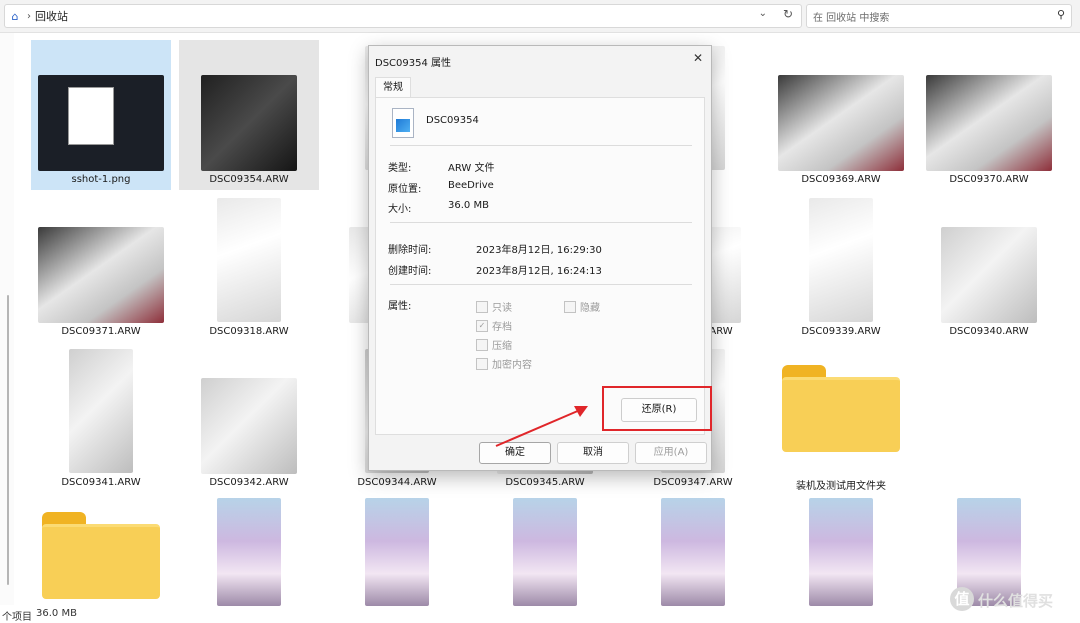 The image size is (1080, 623). Describe the element at coordinates (538, 428) in the screenshot. I see `arrow-line` at that location.